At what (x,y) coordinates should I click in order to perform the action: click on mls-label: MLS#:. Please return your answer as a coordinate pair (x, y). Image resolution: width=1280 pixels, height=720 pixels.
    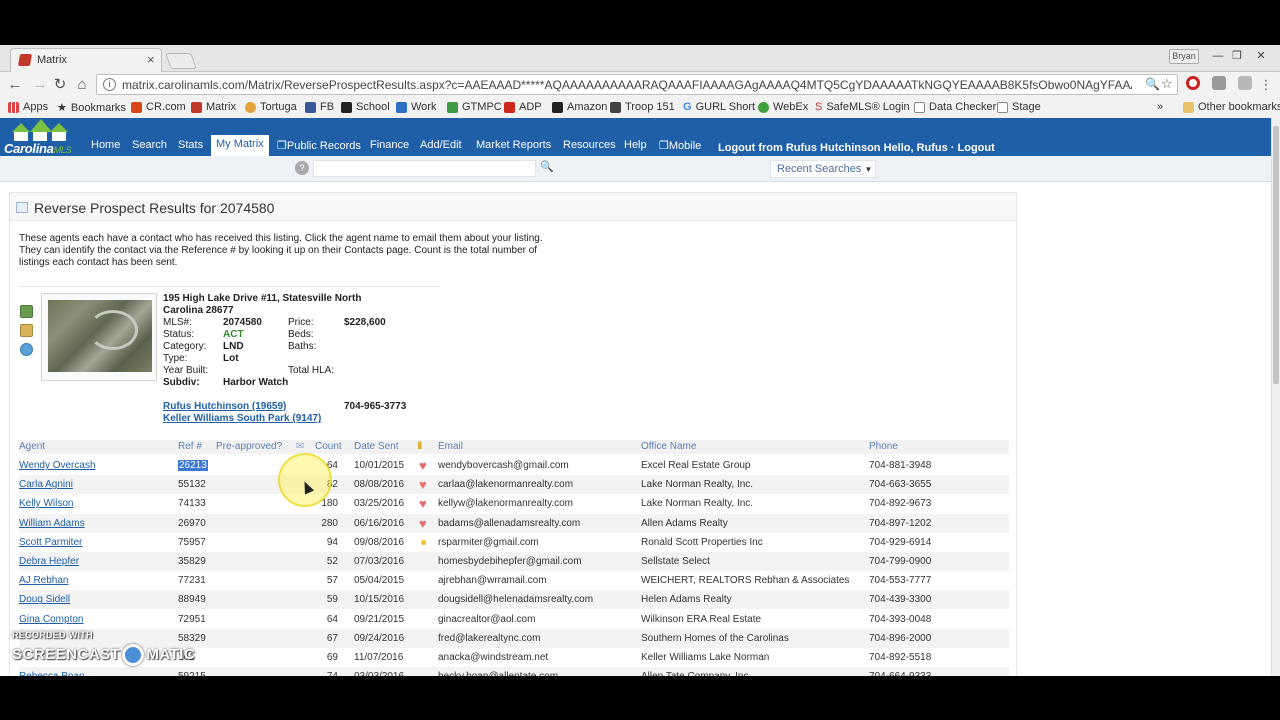
    Looking at the image, I should click on (177, 322).